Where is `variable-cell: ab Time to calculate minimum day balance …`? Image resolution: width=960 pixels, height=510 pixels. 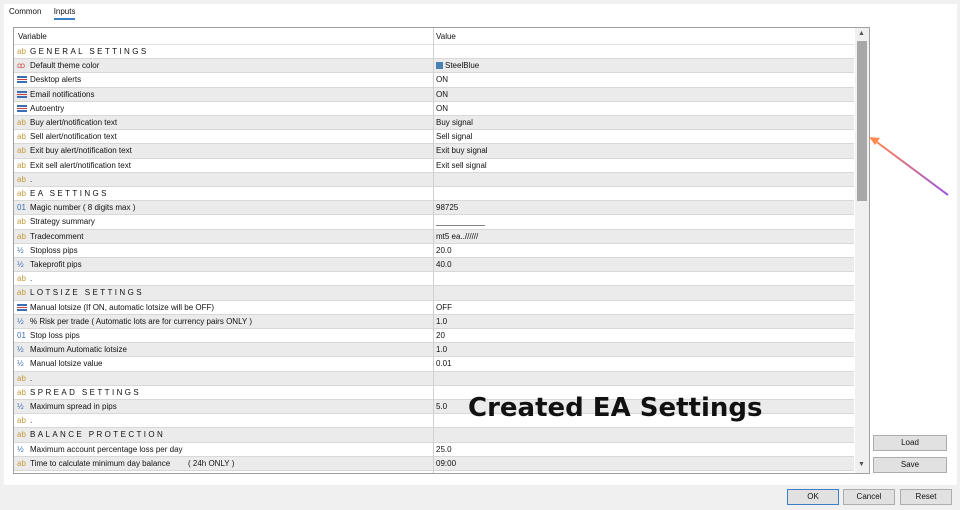
variable-cell: ab Time to calculate minimum day balance … is located at coordinates (125, 463).